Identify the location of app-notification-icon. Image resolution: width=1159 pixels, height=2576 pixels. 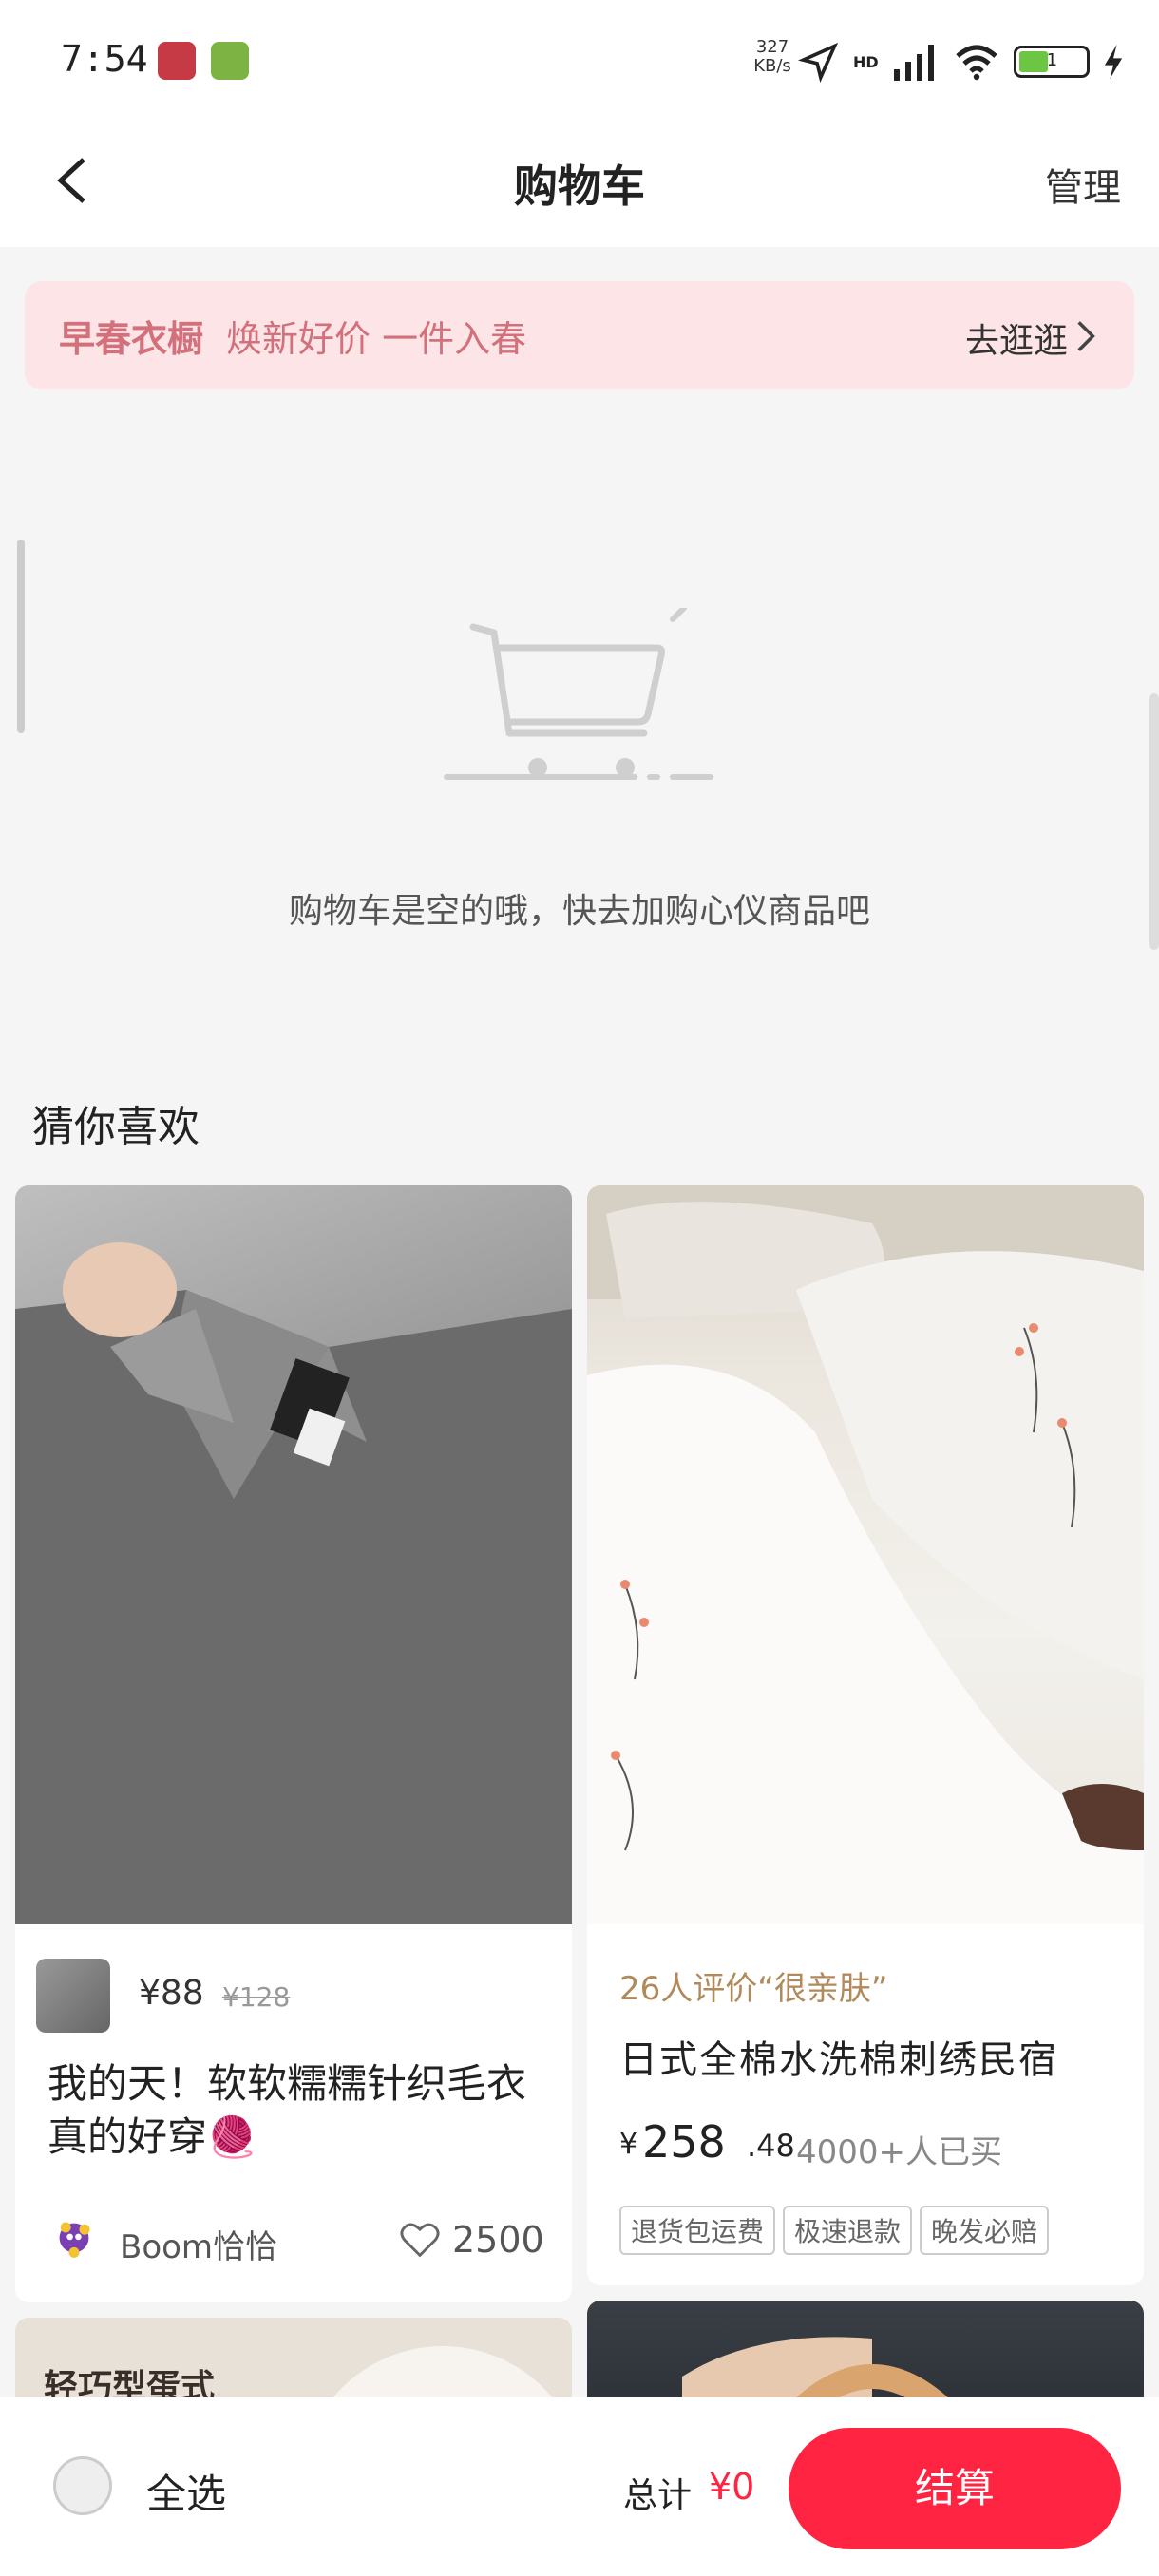
(177, 61).